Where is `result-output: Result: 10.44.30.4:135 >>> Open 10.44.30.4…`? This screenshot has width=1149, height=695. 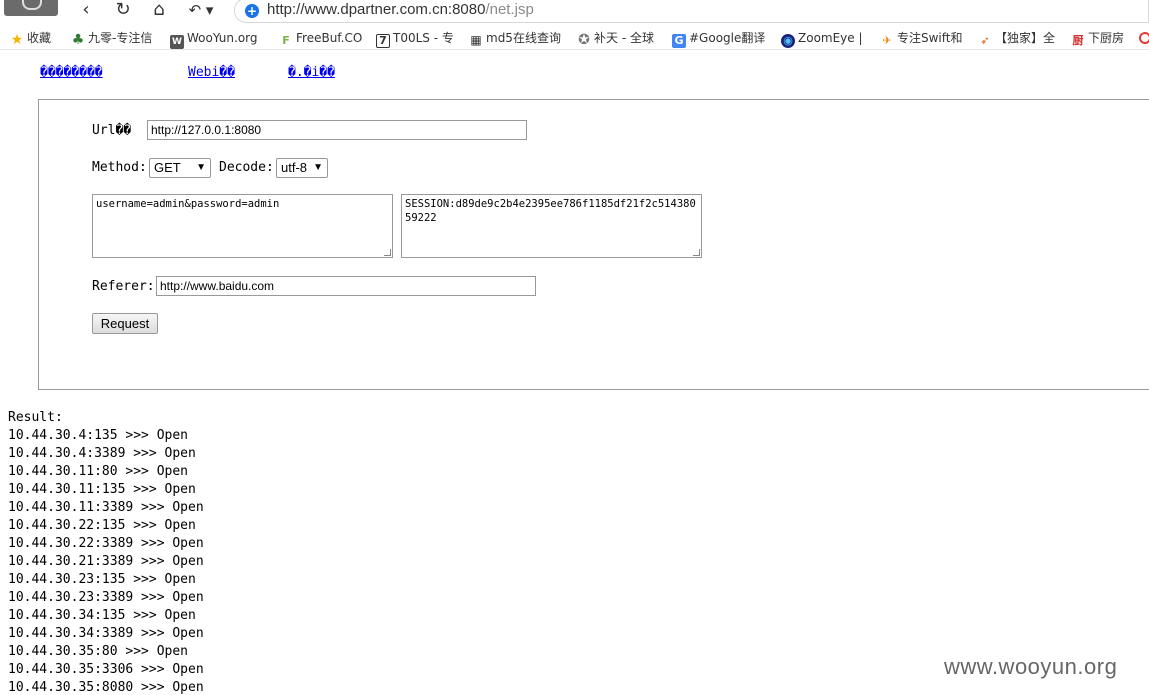 result-output: Result: 10.44.30.4:135 >>> Open 10.44.30.4… is located at coordinates (106, 552).